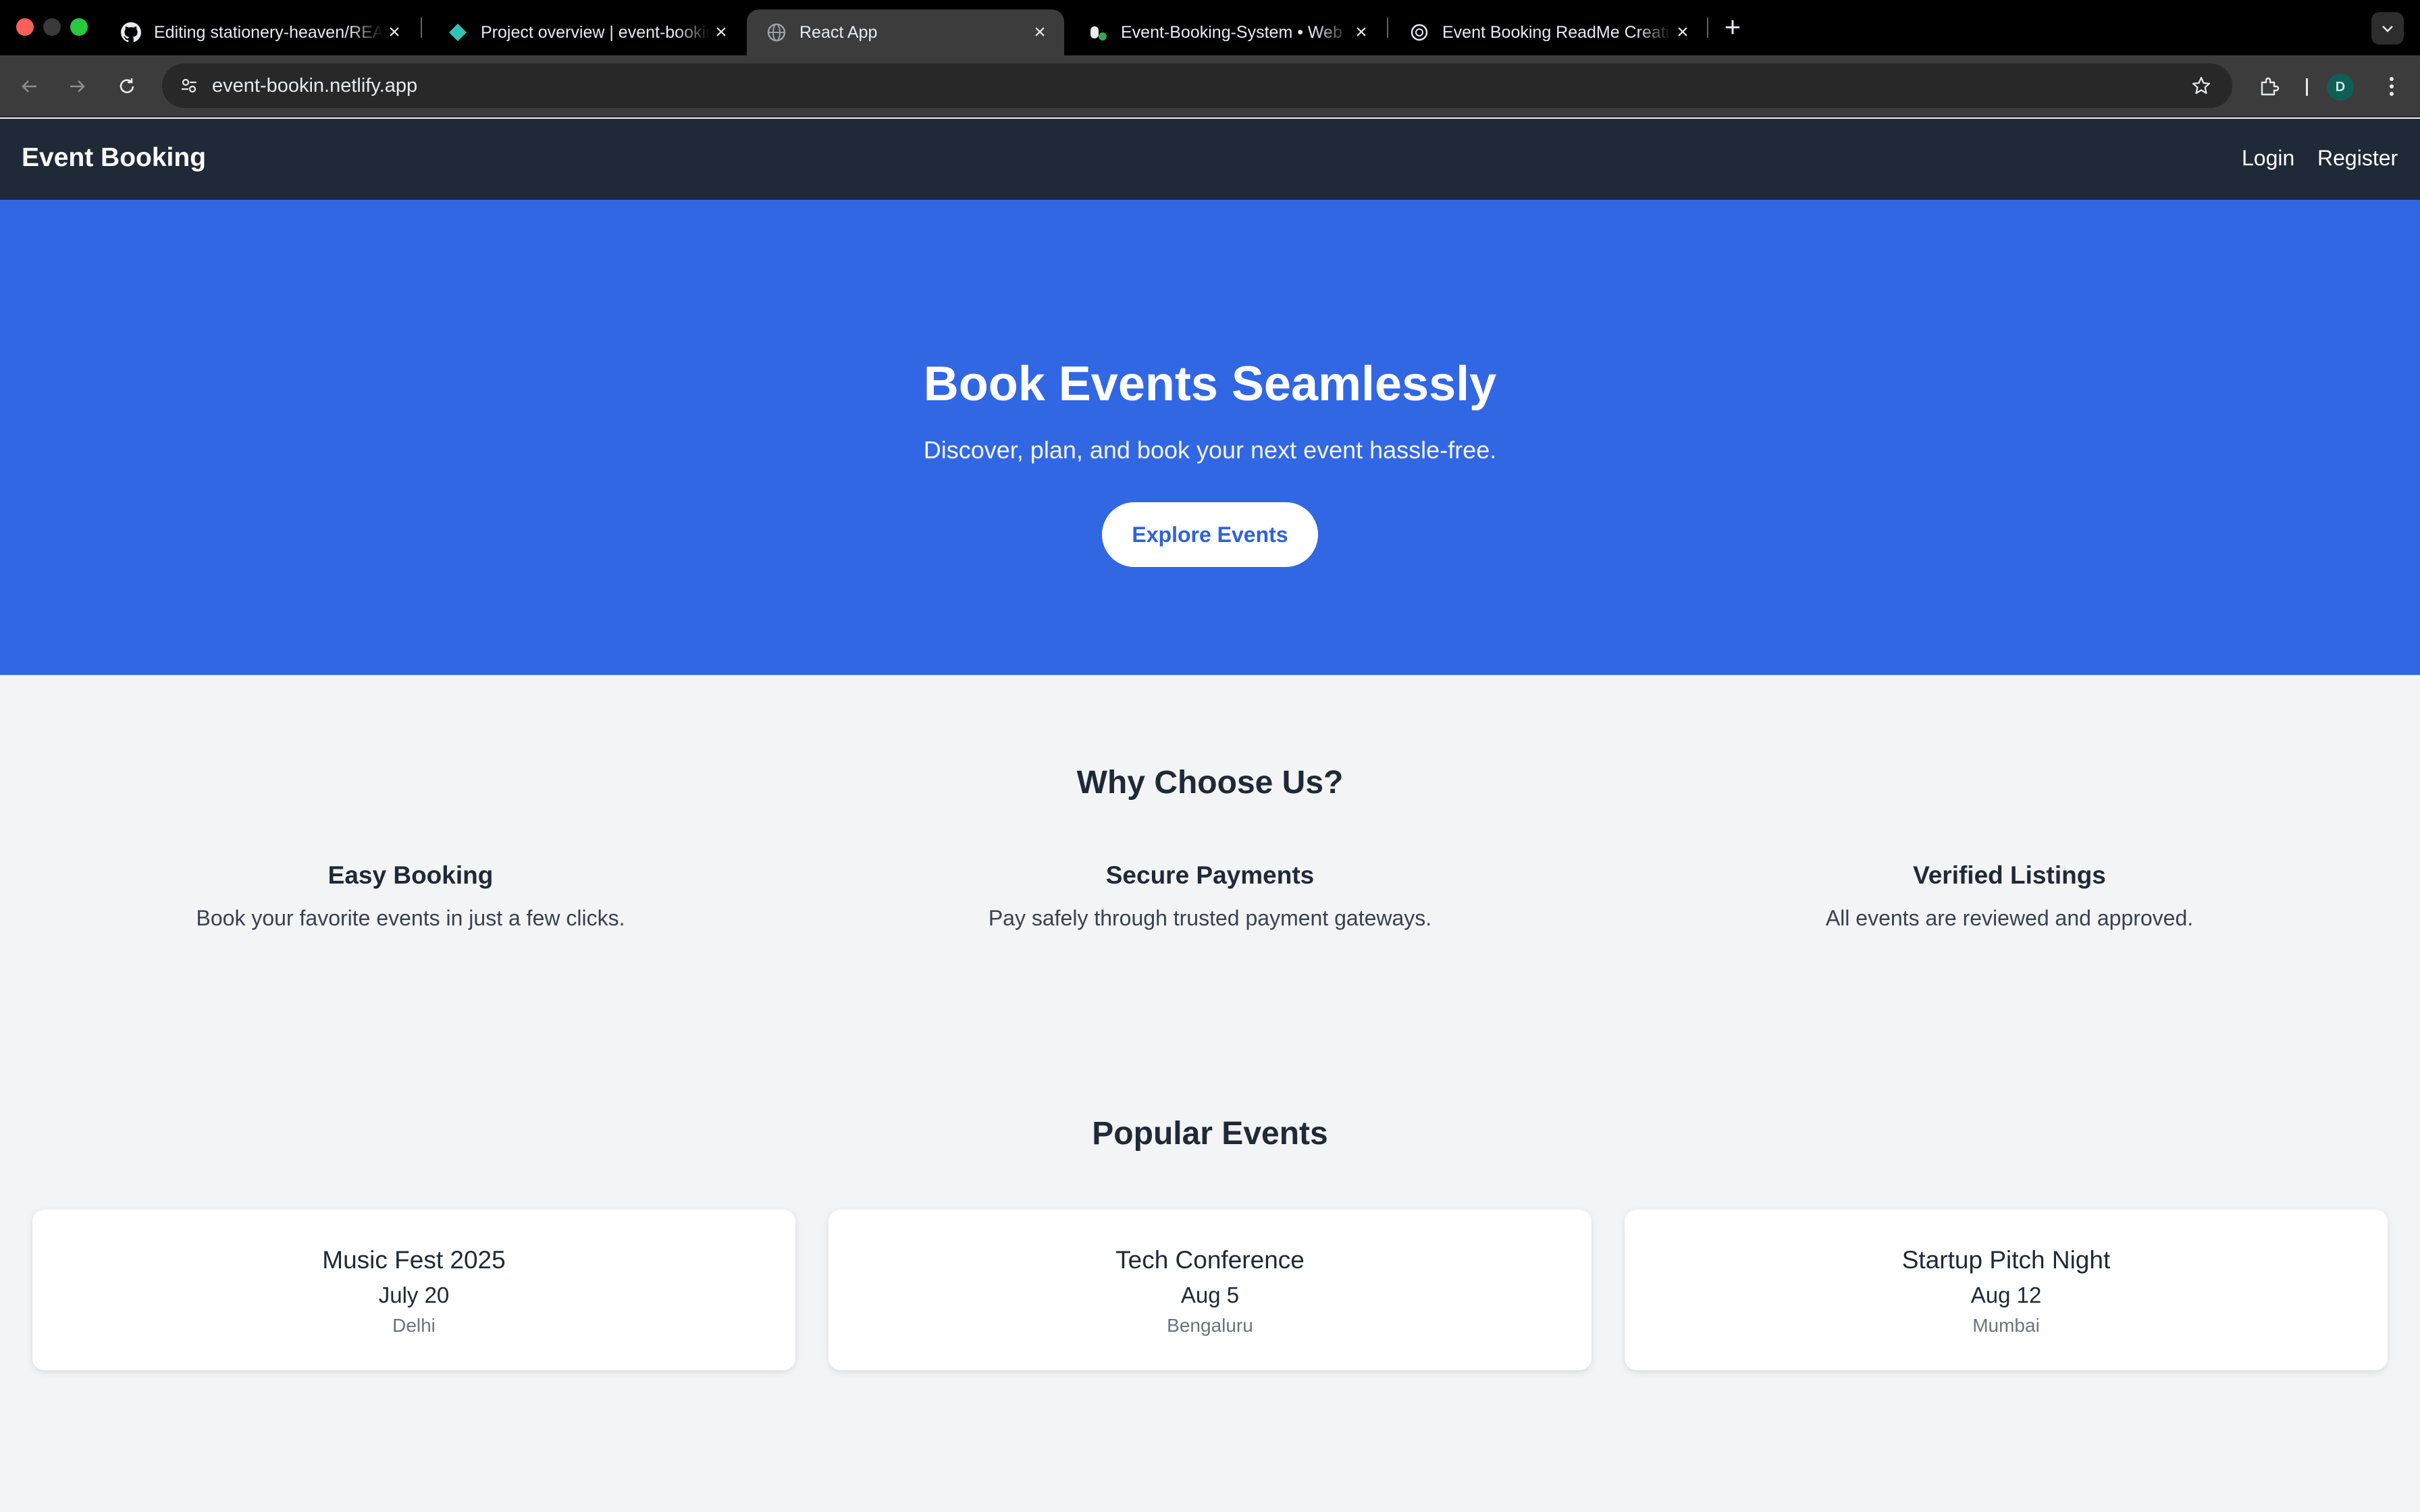  I want to click on login-link: Login, so click(2268, 158).